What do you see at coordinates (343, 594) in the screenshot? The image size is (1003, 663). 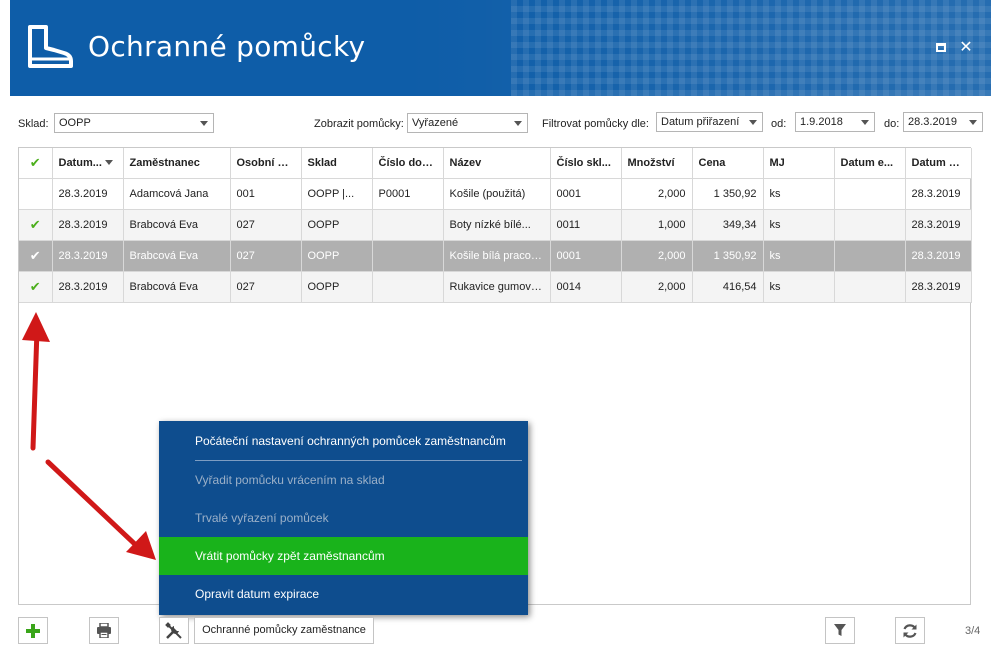 I see `menu-item-fix-expiry-date: Opravit datum expirace` at bounding box center [343, 594].